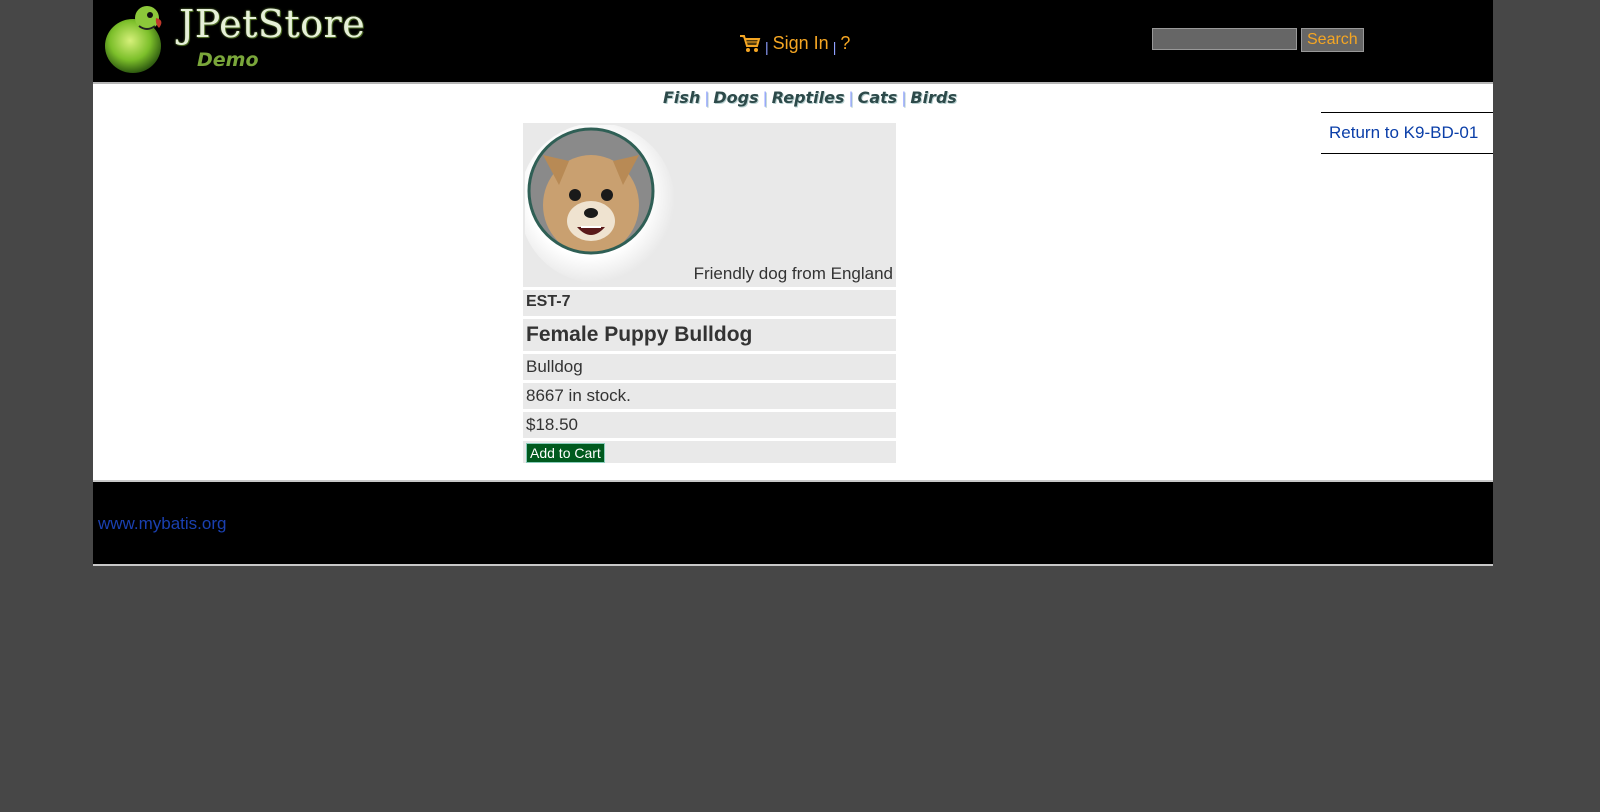  What do you see at coordinates (600, 204) in the screenshot?
I see `dog-photo-image` at bounding box center [600, 204].